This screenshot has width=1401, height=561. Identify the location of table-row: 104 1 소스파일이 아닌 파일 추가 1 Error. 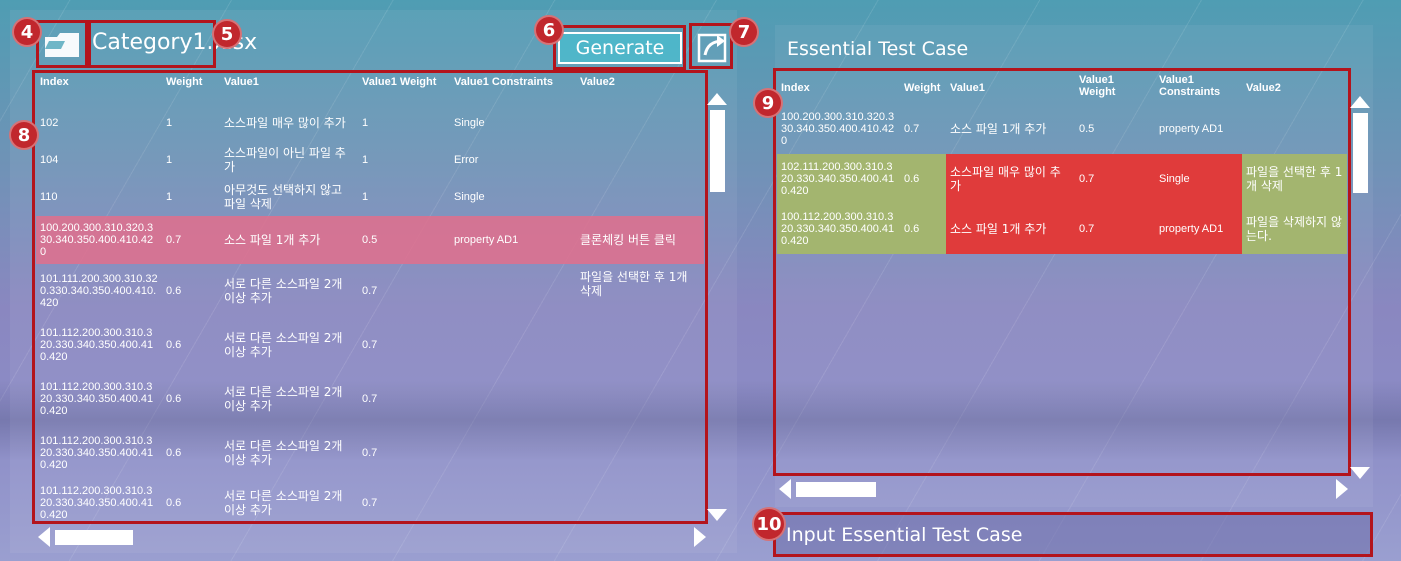
(370, 160).